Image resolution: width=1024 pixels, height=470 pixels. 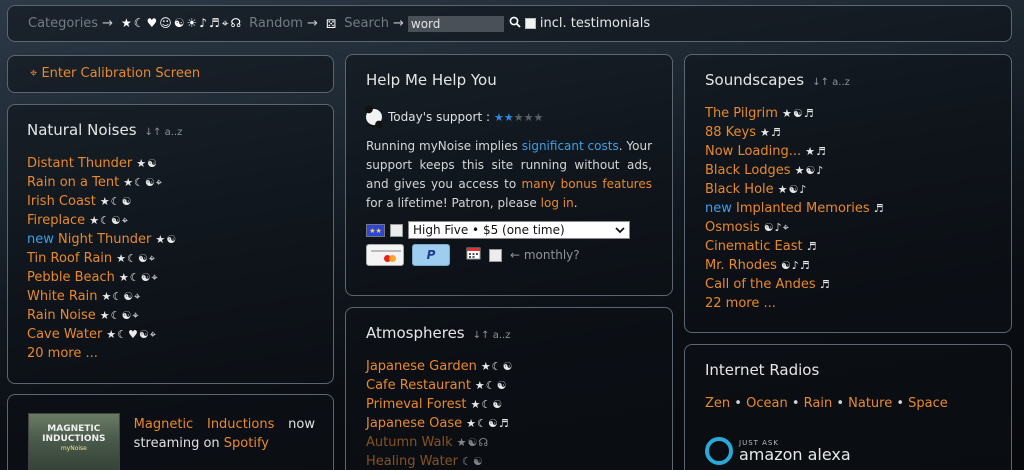 What do you see at coordinates (818, 403) in the screenshot?
I see `radio-link-rain: Rain` at bounding box center [818, 403].